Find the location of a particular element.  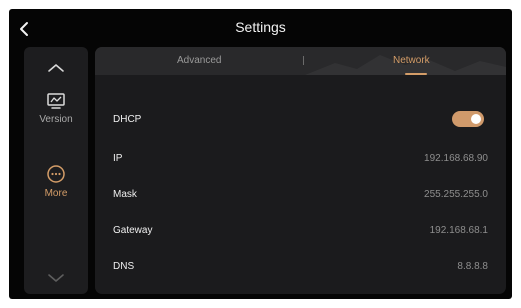

tab-network: Network is located at coordinates (411, 60).